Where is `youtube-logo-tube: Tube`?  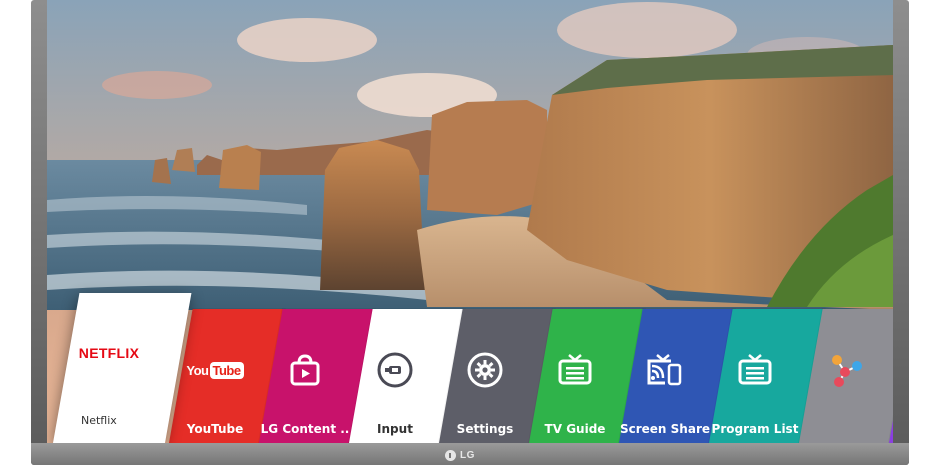
youtube-logo-tube: Tube is located at coordinates (226, 370).